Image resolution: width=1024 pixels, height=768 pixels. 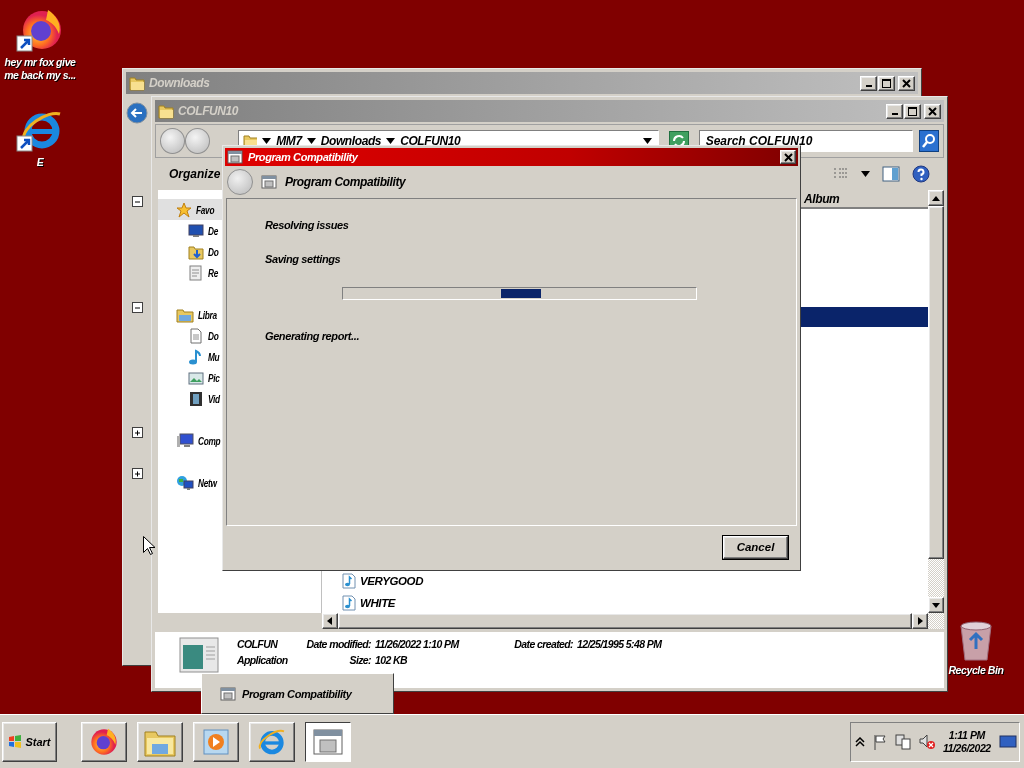 I want to click on window-title: COLFUN10, so click(x=208, y=111).